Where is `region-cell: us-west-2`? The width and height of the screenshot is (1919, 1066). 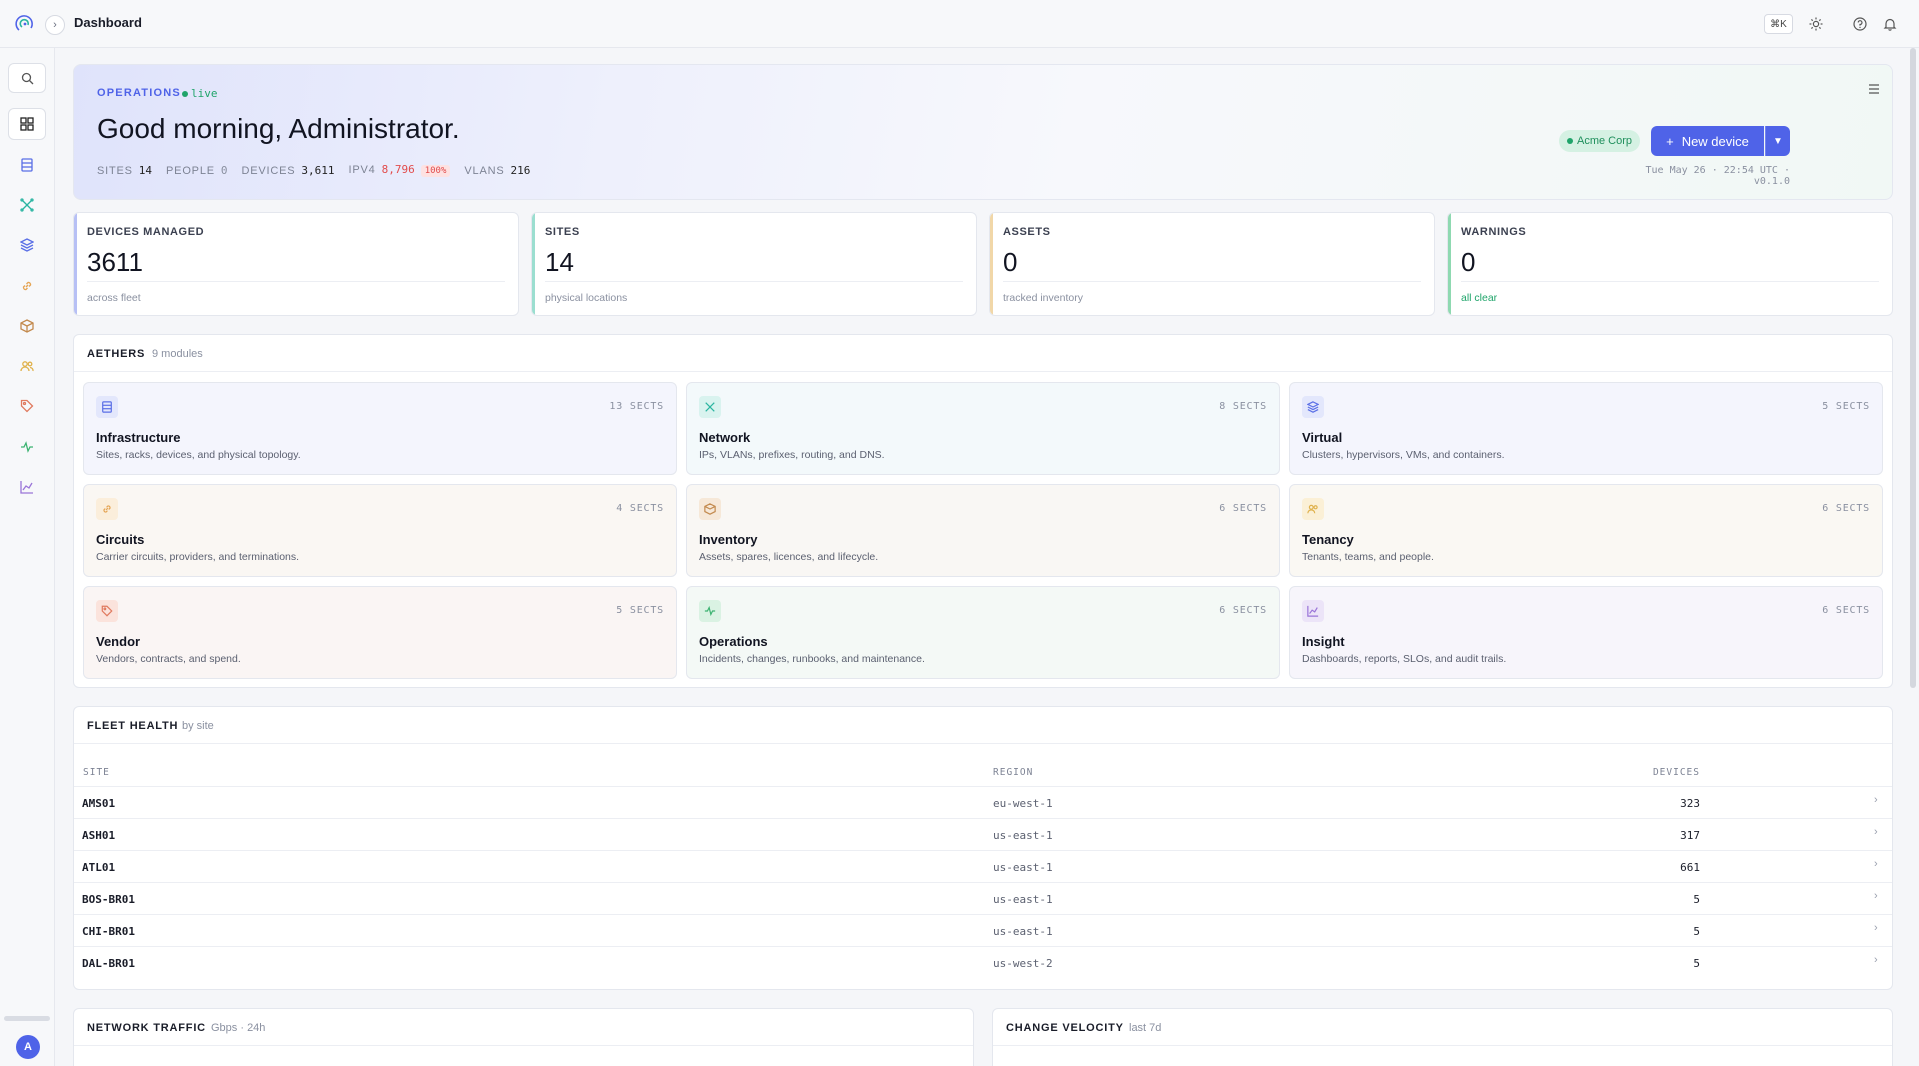 region-cell: us-west-2 is located at coordinates (1023, 963).